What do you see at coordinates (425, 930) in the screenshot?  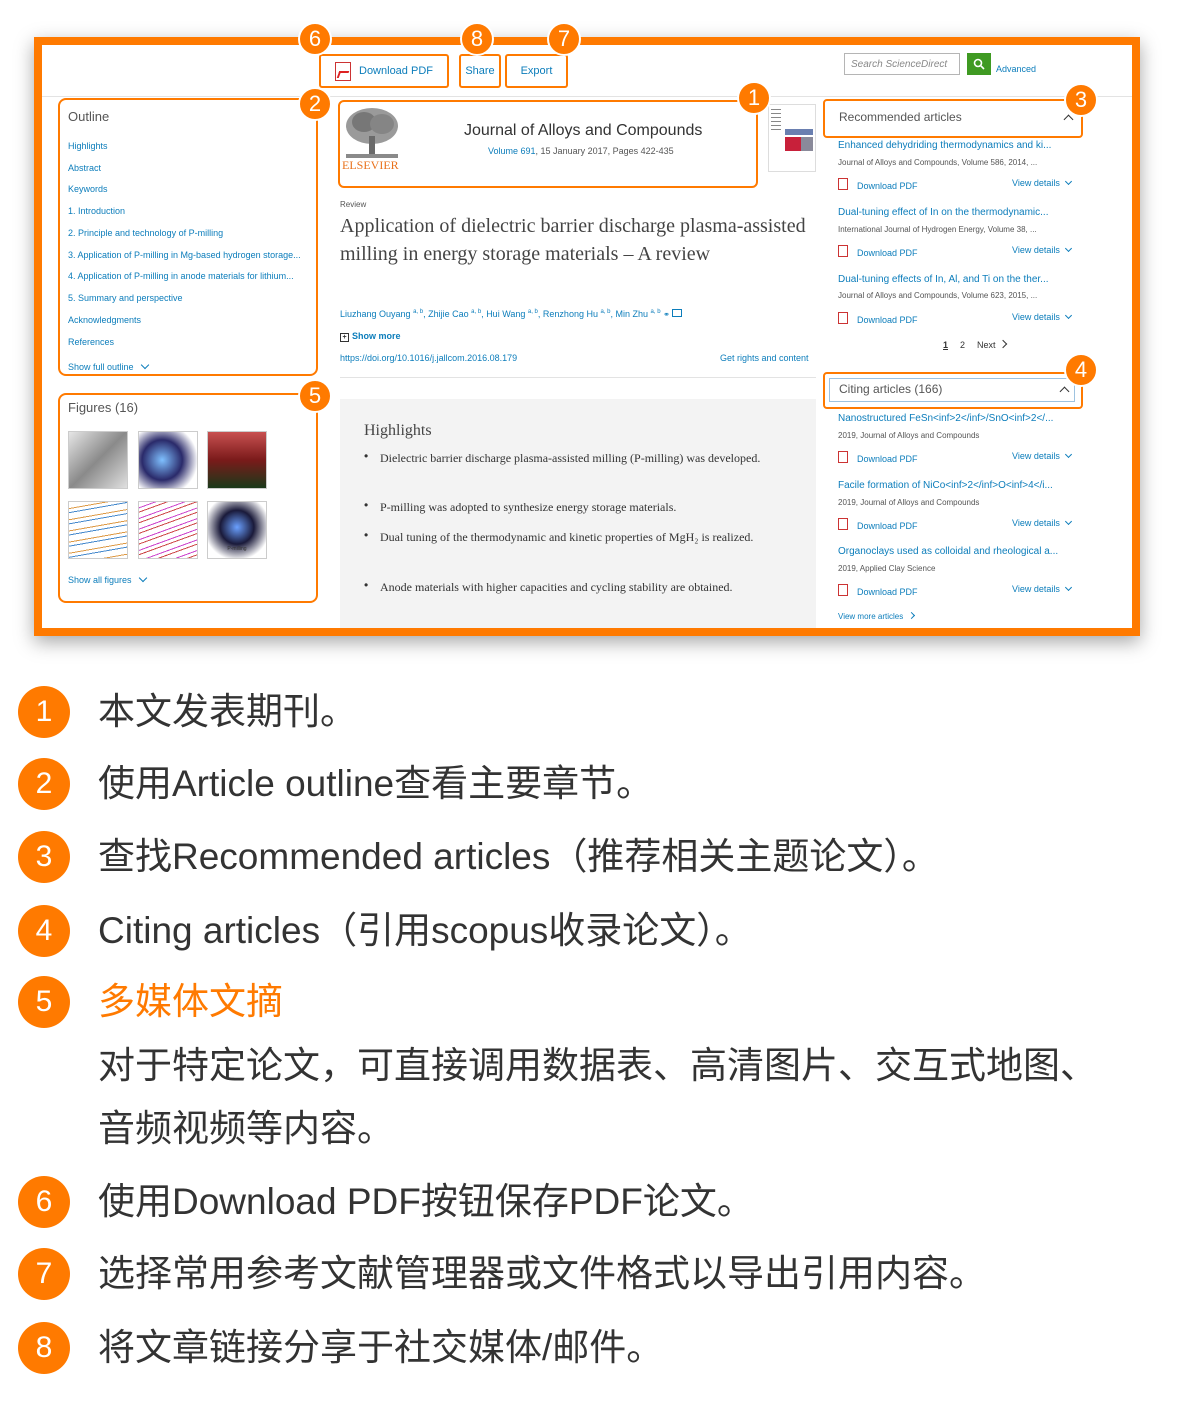 I see `legend-text: Citing articles（引用scopus收录论文）。` at bounding box center [425, 930].